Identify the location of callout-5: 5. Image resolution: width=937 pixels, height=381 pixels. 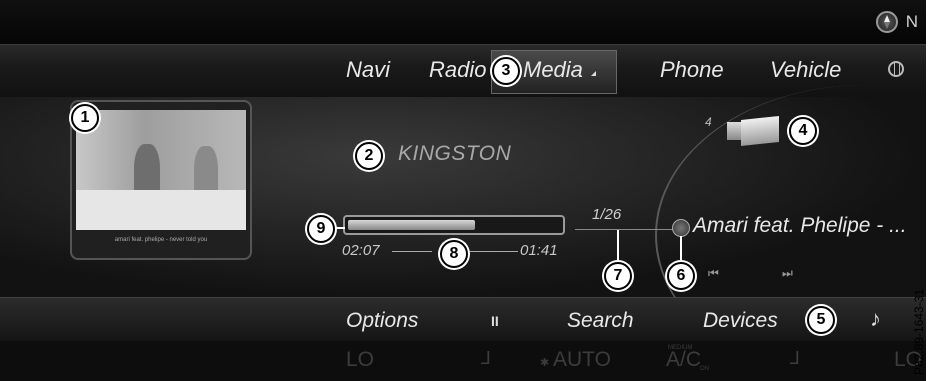
(821, 320).